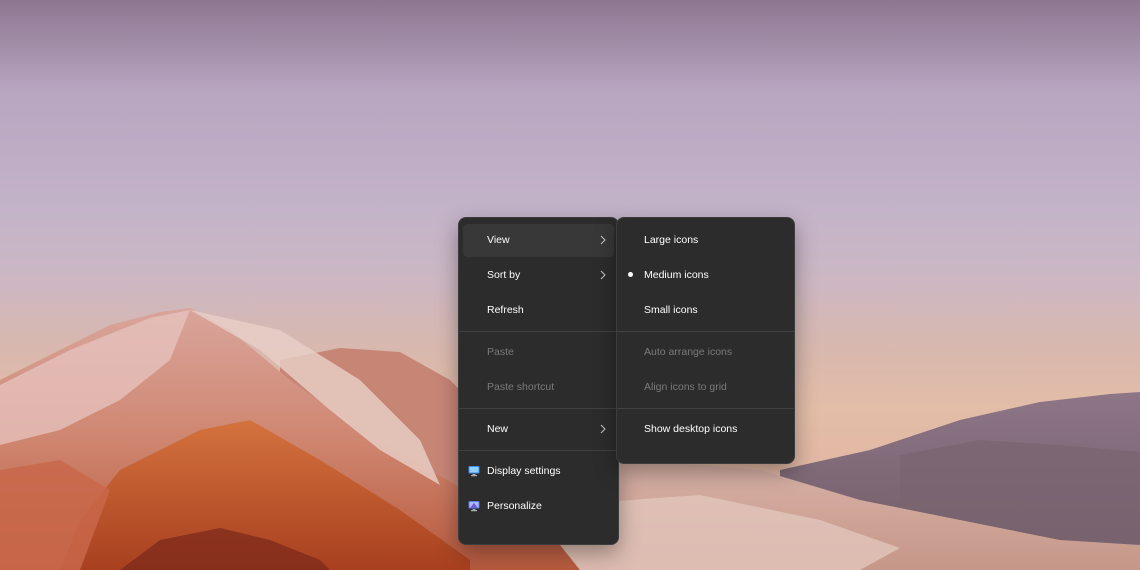  I want to click on menu-item-label: New, so click(498, 429).